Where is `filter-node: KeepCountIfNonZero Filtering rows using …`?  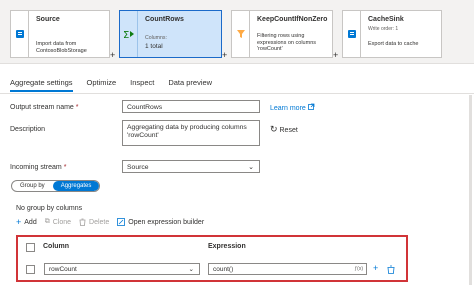 filter-node: KeepCountIfNonZero Filtering rows using … is located at coordinates (282, 34).